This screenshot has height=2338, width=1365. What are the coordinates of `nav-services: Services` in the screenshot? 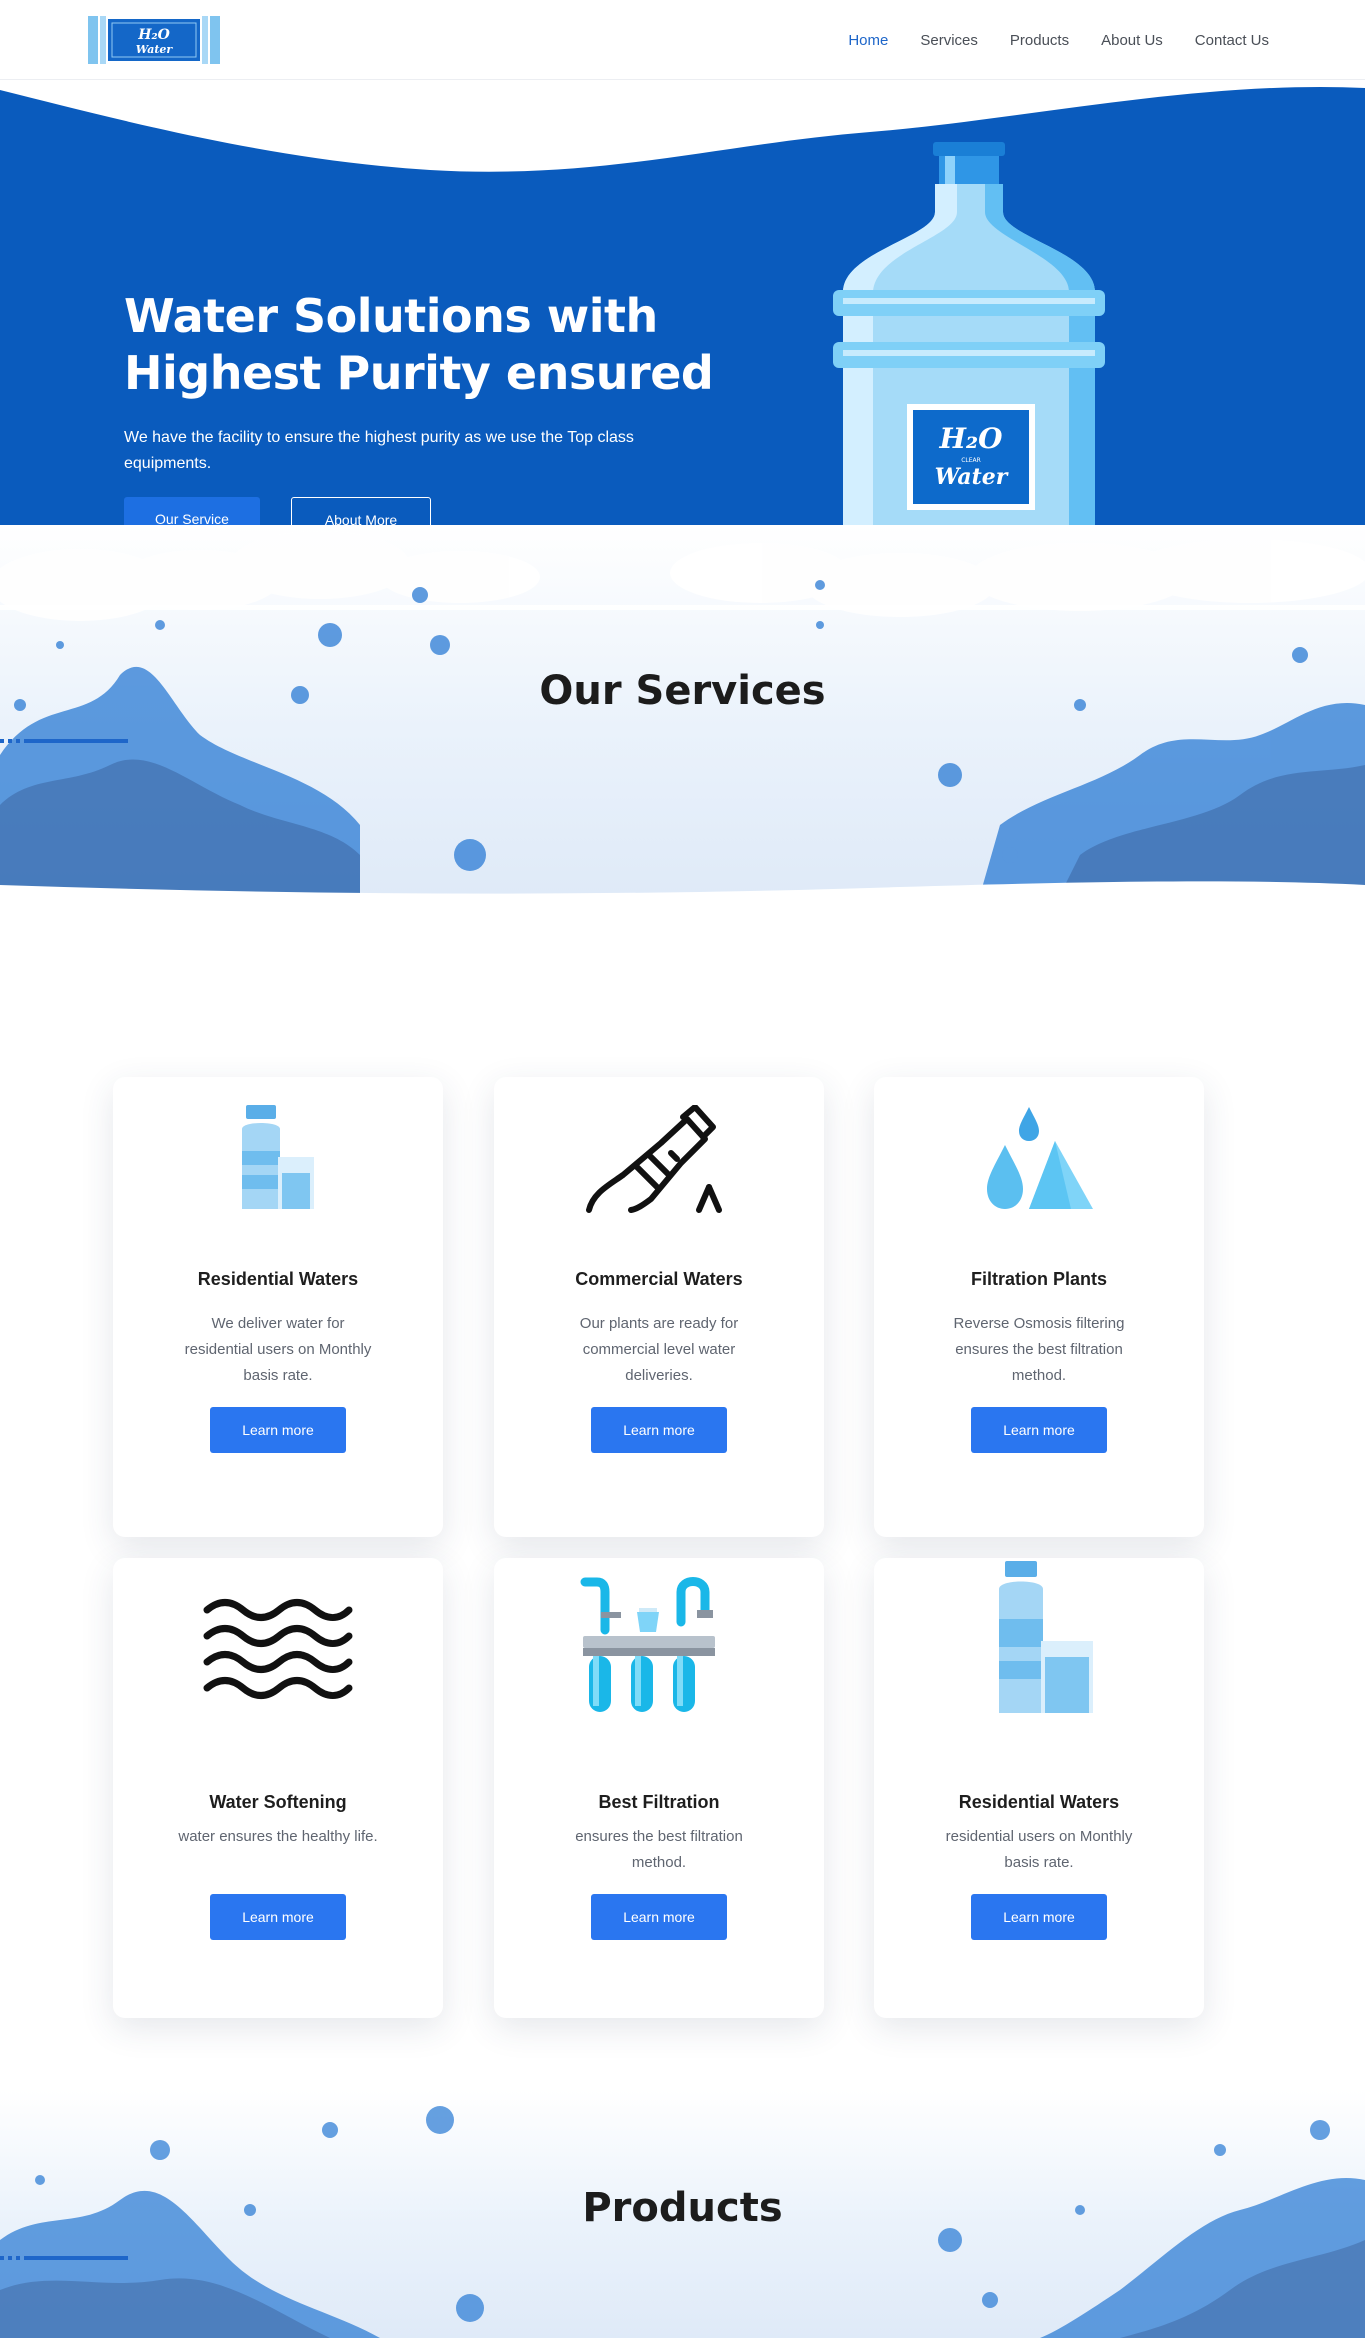 It's located at (949, 40).